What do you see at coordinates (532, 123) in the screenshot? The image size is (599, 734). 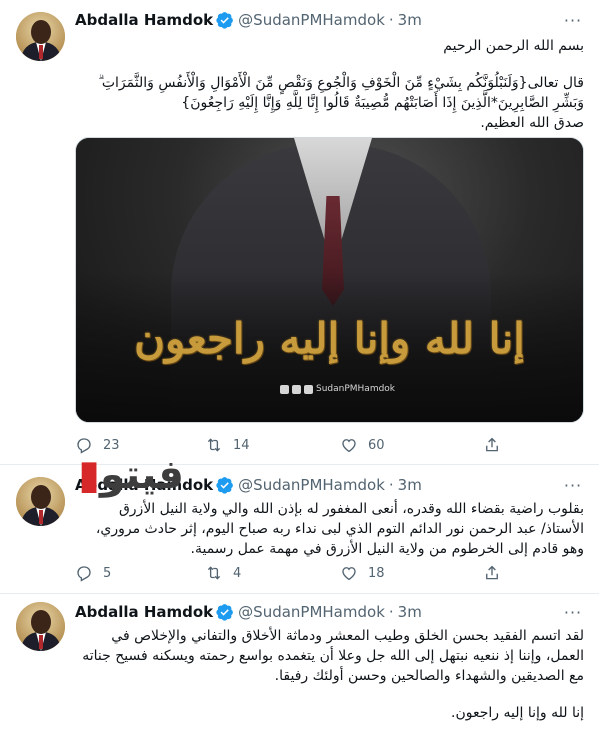 I see `tweet-paragraph: صدق الله العظيم.` at bounding box center [532, 123].